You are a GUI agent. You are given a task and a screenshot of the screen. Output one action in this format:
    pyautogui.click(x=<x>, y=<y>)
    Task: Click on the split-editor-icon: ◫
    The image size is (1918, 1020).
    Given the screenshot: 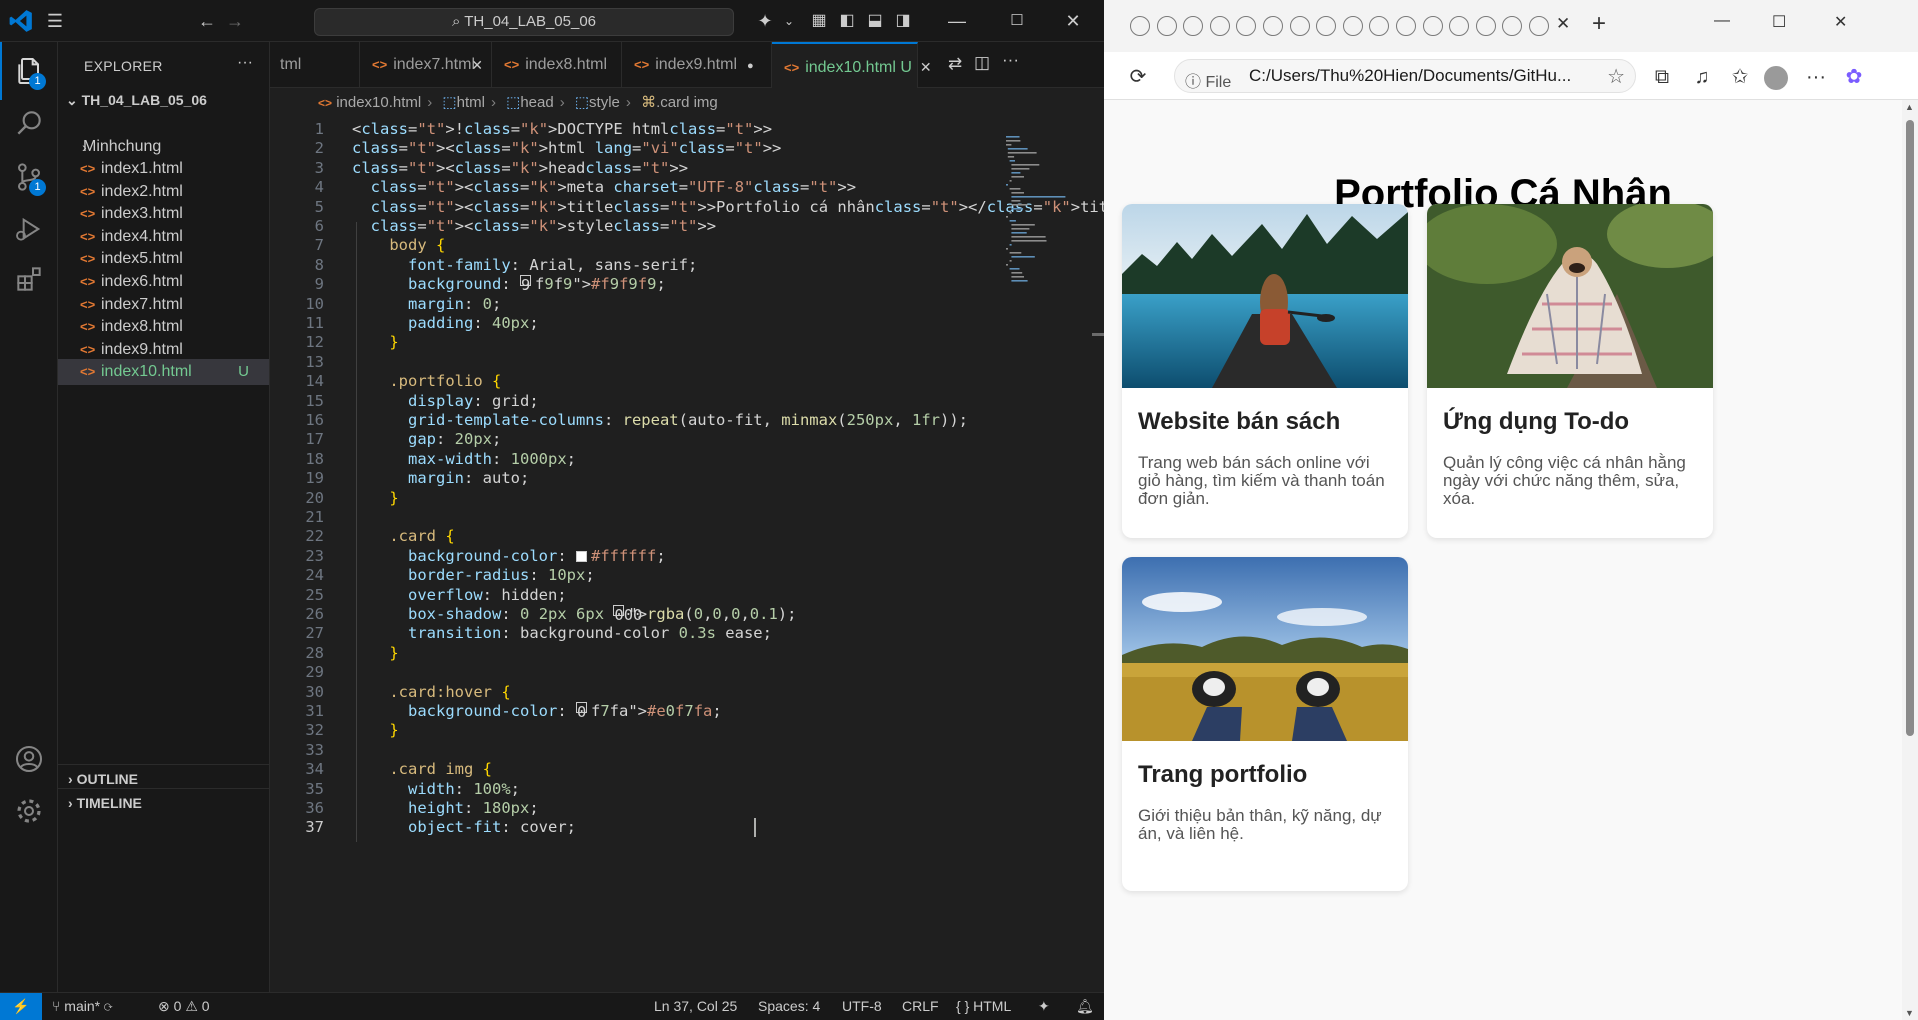 What is the action you would take?
    pyautogui.click(x=982, y=63)
    